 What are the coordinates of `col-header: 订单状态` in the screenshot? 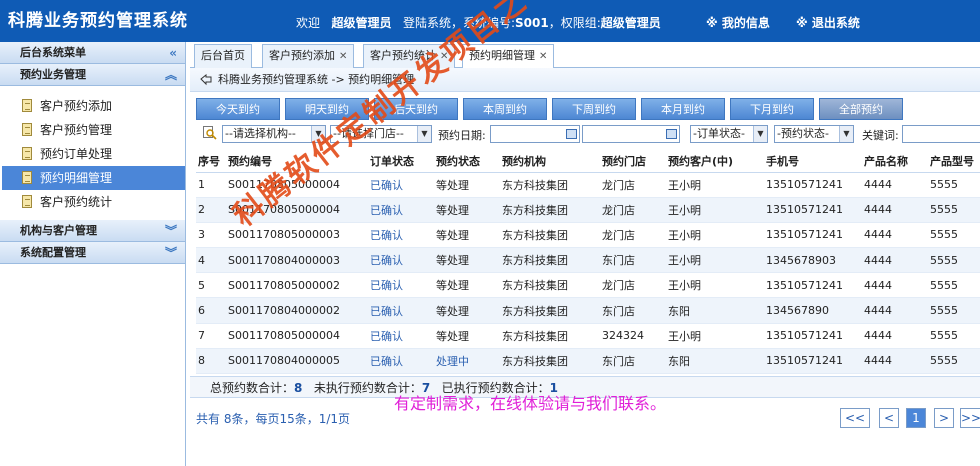 It's located at (401, 161).